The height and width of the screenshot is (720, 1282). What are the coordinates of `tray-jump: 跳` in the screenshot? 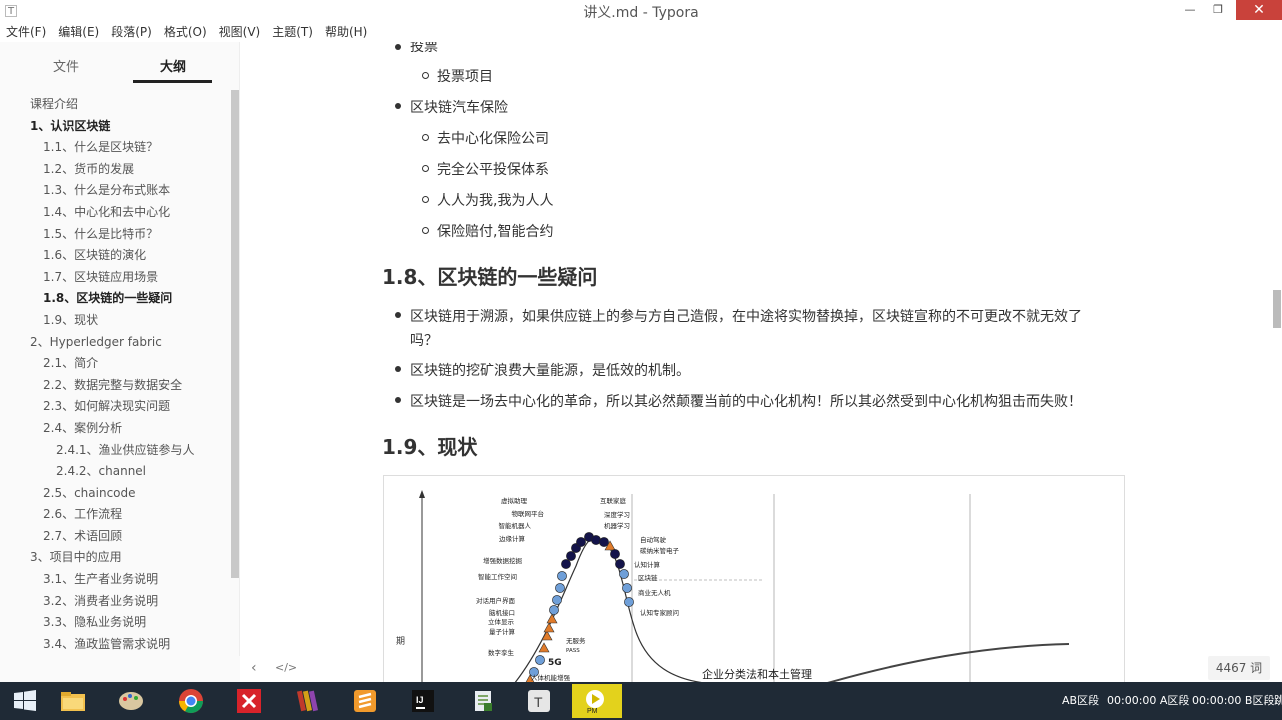 It's located at (1278, 701).